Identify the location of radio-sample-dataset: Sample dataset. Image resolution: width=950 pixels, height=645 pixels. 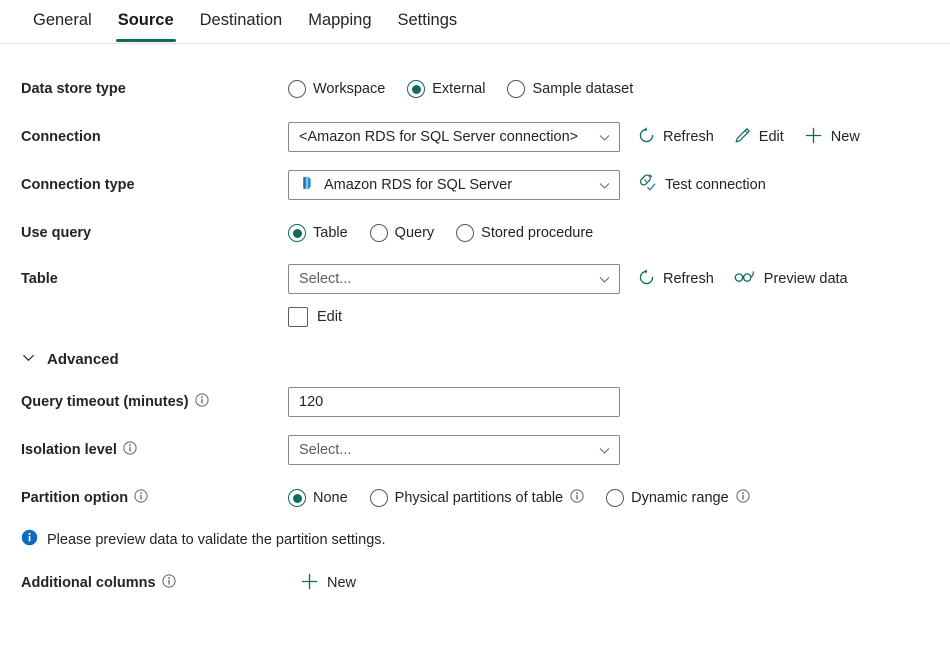
(570, 89).